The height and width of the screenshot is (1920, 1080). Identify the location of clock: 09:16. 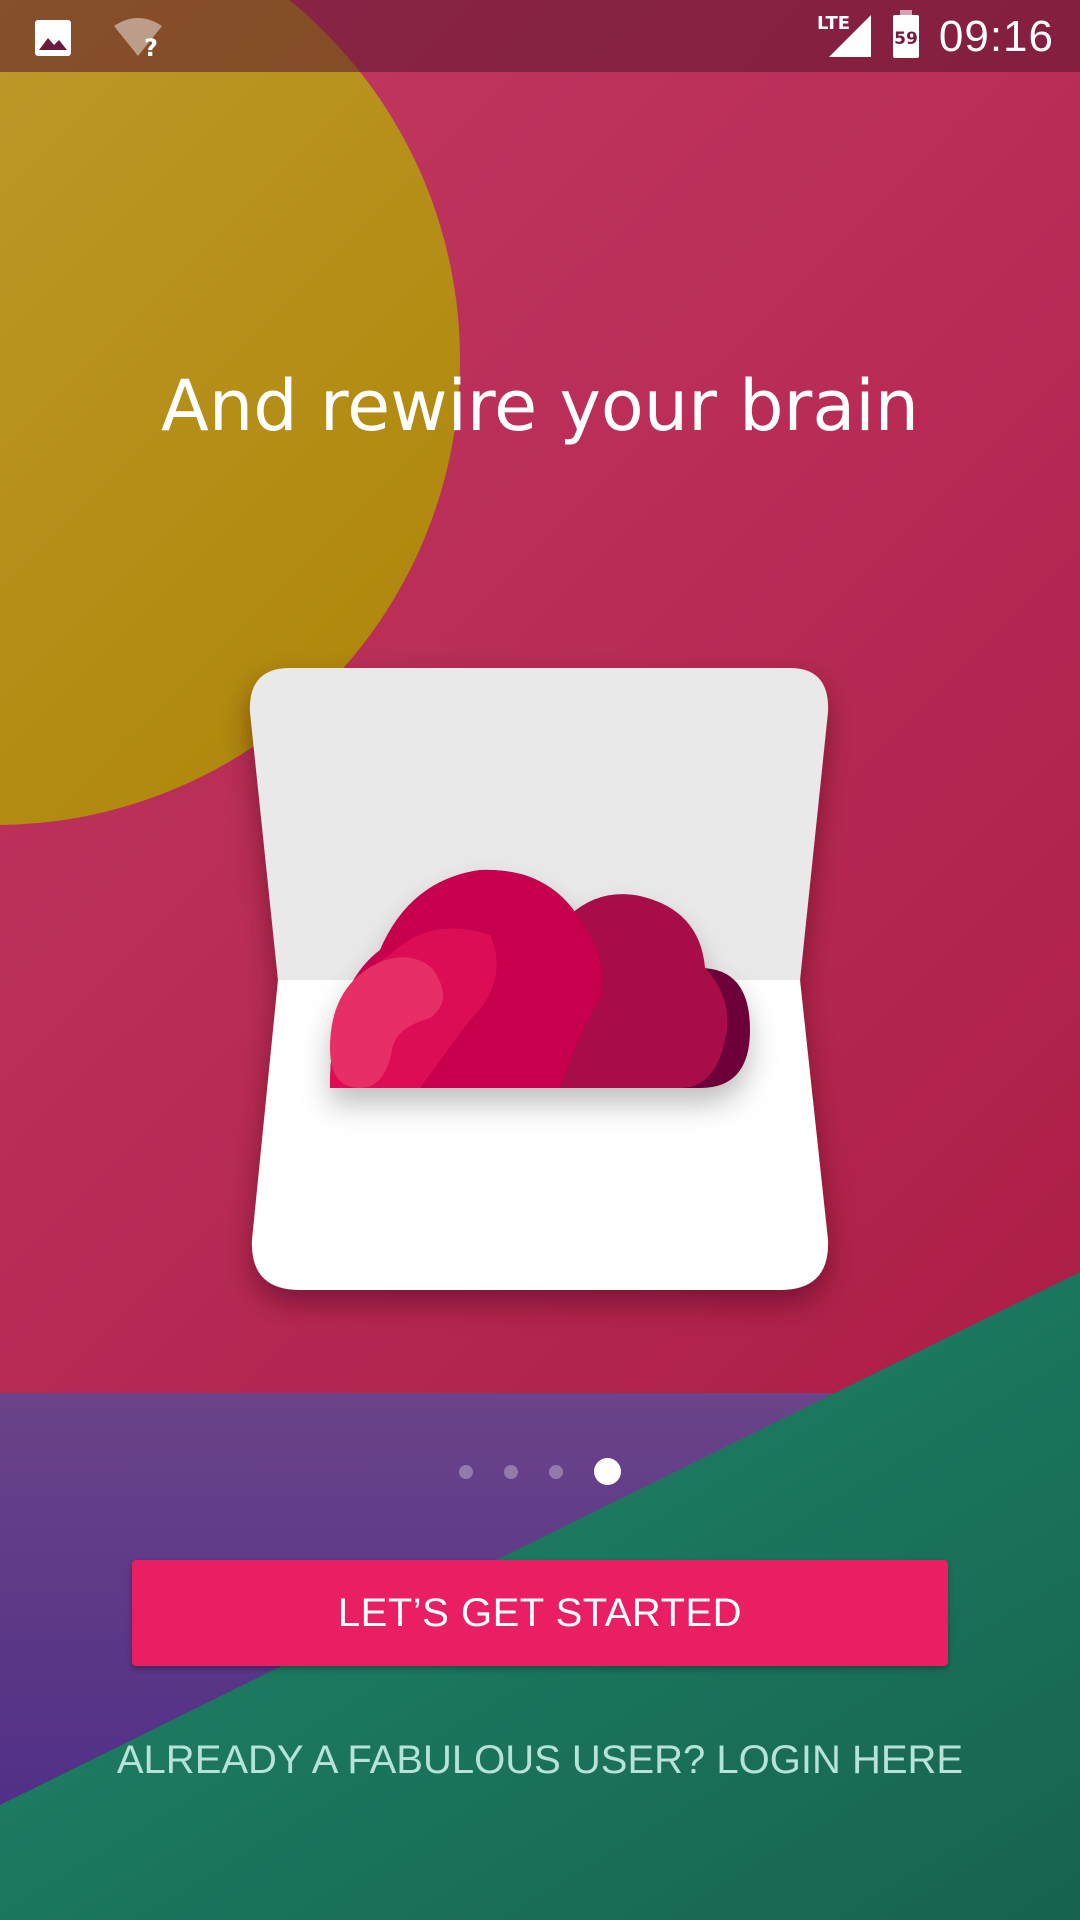
(996, 36).